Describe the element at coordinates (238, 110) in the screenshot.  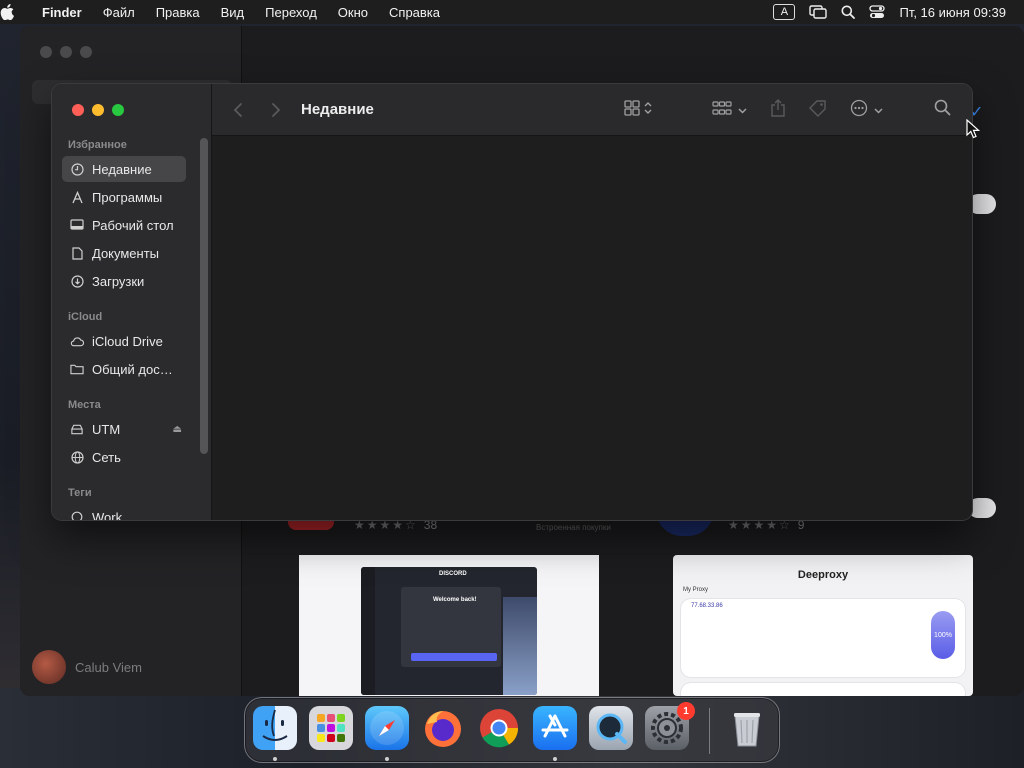
I see `back-button` at that location.